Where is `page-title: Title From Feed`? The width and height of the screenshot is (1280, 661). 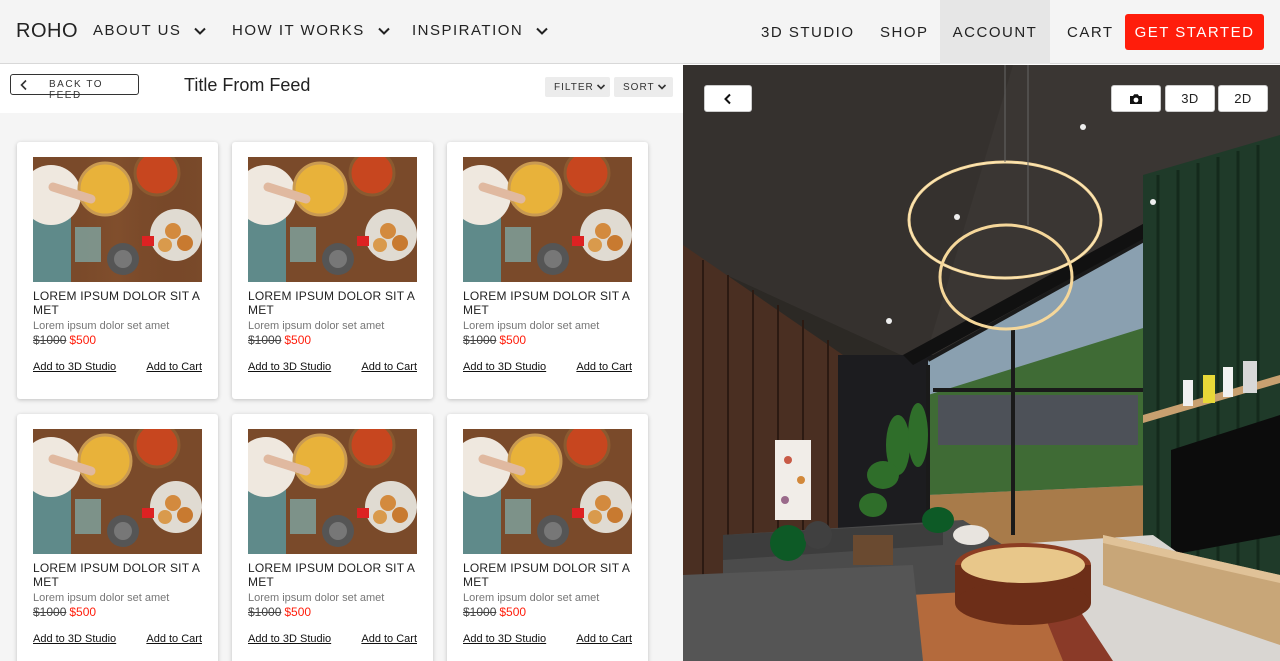
page-title: Title From Feed is located at coordinates (247, 85).